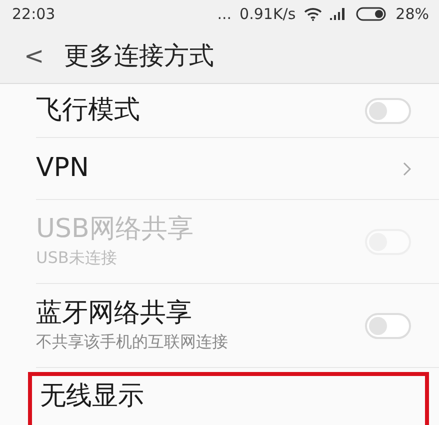  What do you see at coordinates (77, 257) in the screenshot?
I see `setting-subtitle: USB未连接` at bounding box center [77, 257].